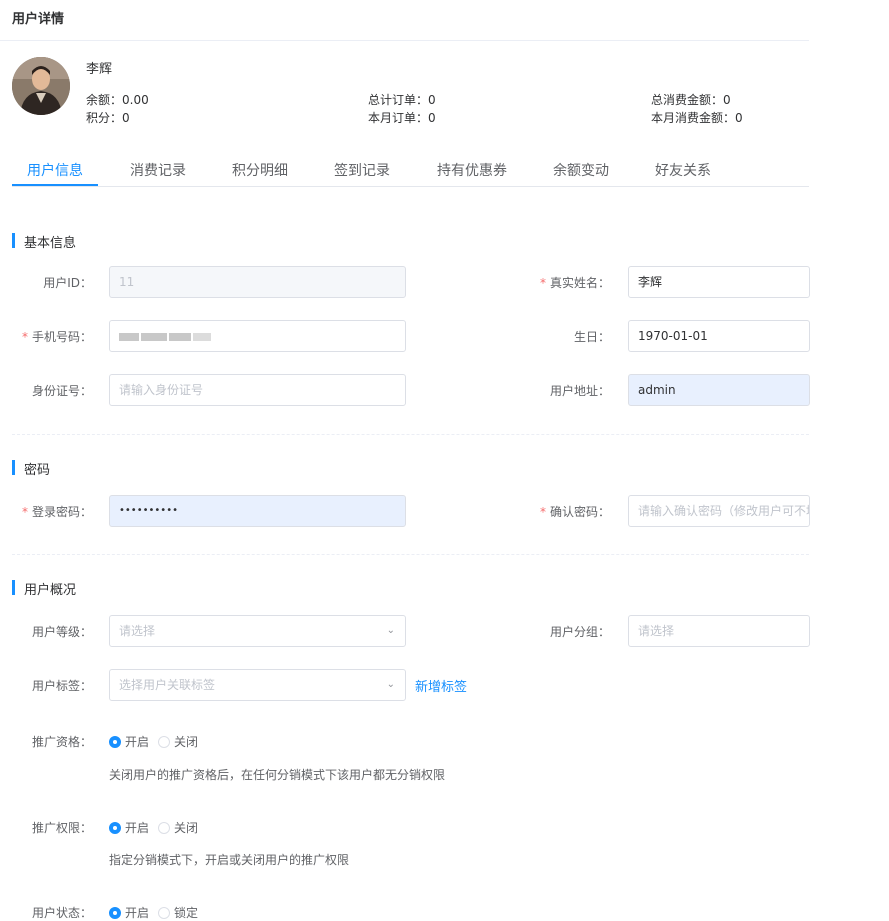  What do you see at coordinates (257, 282) in the screenshot?
I see `user-id-field: 11` at bounding box center [257, 282].